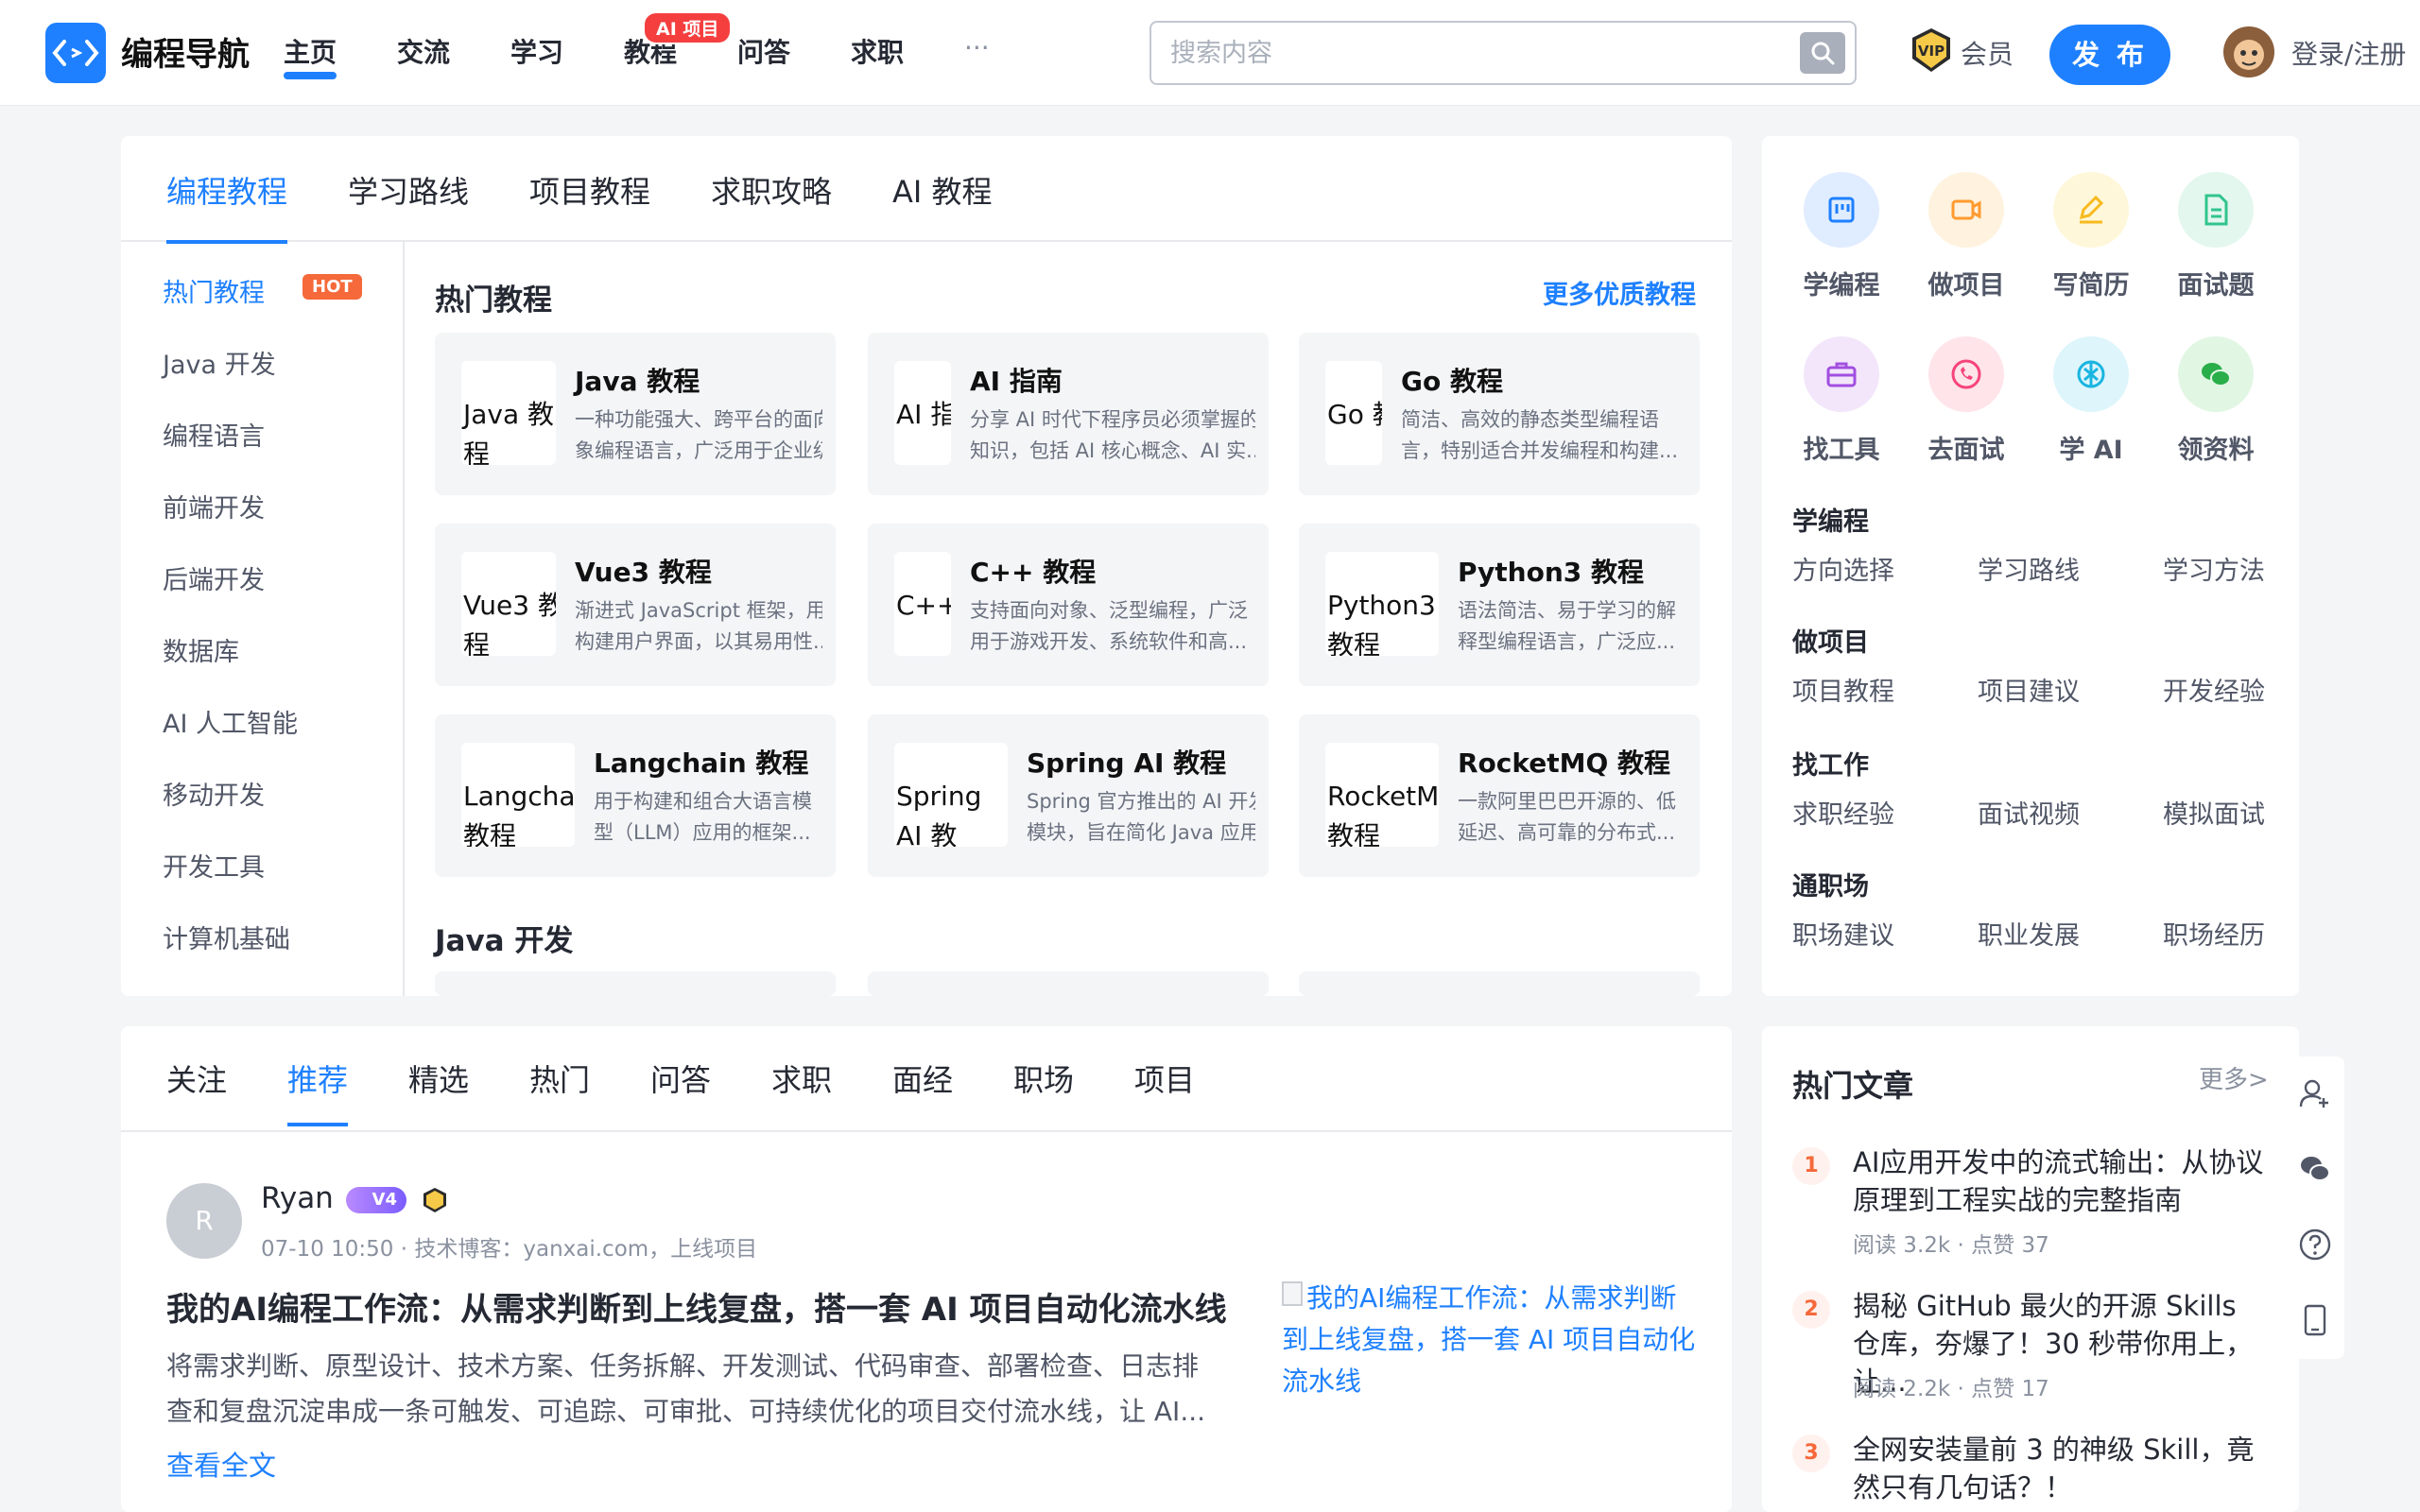 The height and width of the screenshot is (1512, 2420). What do you see at coordinates (1966, 447) in the screenshot?
I see `quick-label: 去面试` at bounding box center [1966, 447].